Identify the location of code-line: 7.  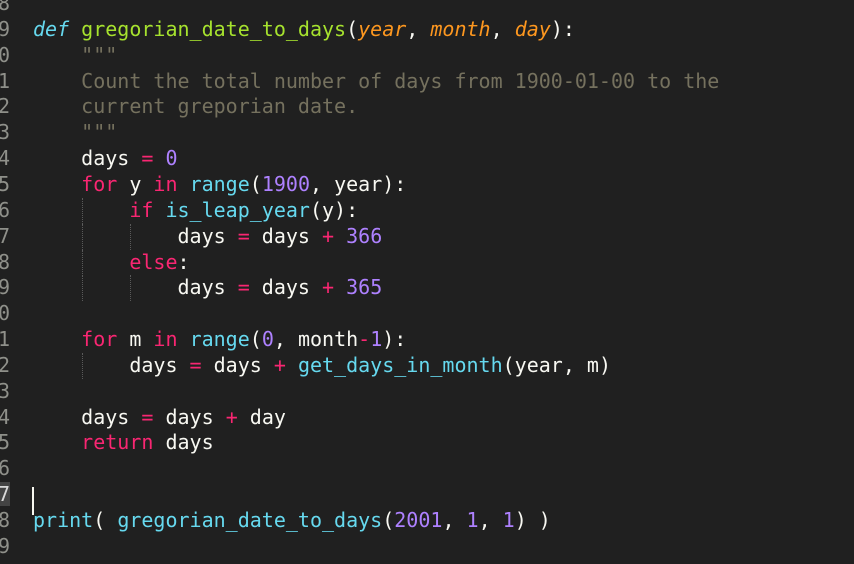
(427, 495).